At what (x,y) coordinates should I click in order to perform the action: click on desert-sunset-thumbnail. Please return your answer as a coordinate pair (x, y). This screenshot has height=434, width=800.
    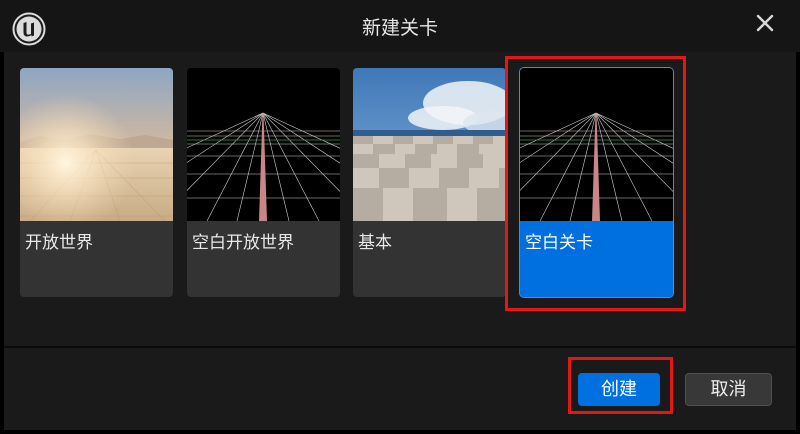
    Looking at the image, I should click on (96, 144).